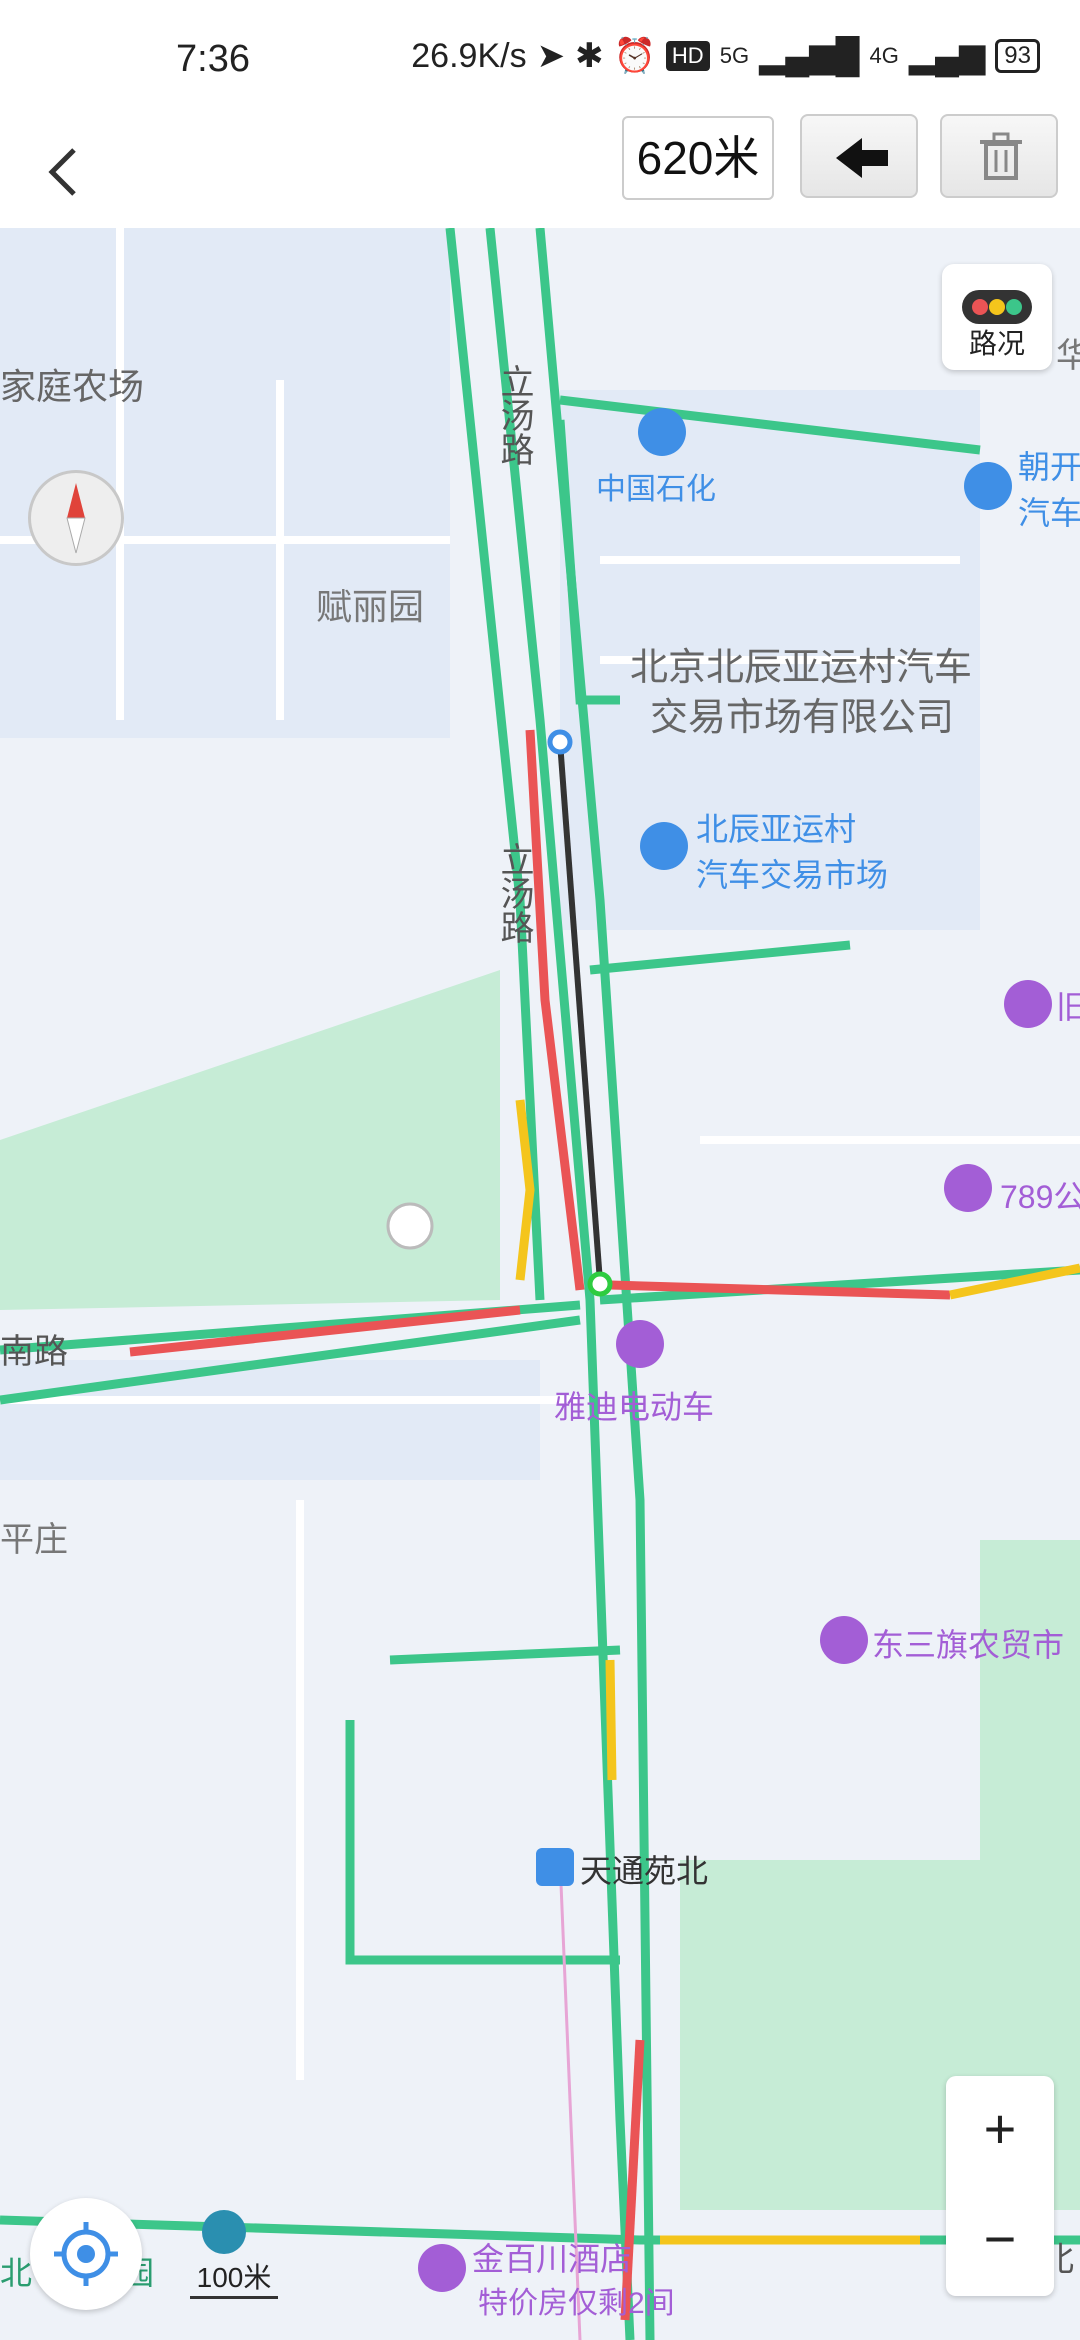  I want to click on label-litang-1: 立汤路, so click(514, 415).